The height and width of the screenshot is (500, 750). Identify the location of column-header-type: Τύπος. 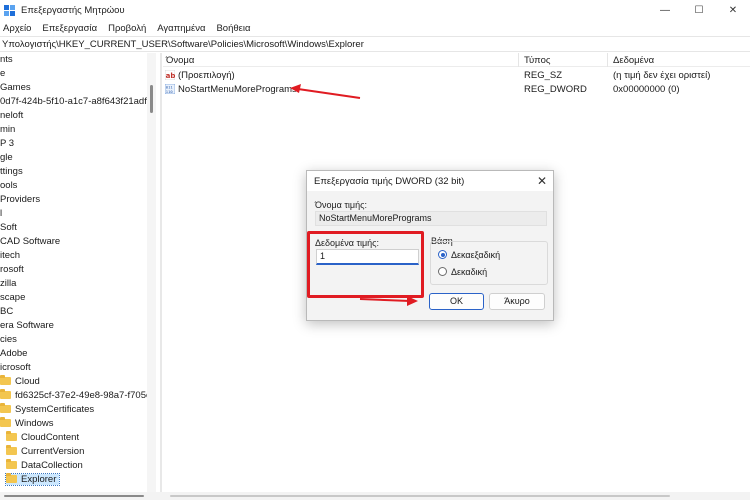
(537, 60).